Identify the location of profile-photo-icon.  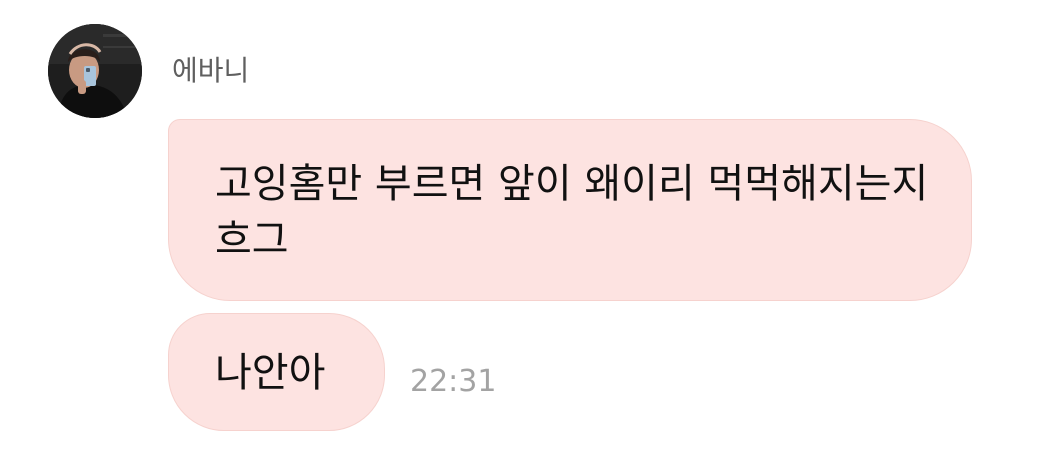
(95, 71).